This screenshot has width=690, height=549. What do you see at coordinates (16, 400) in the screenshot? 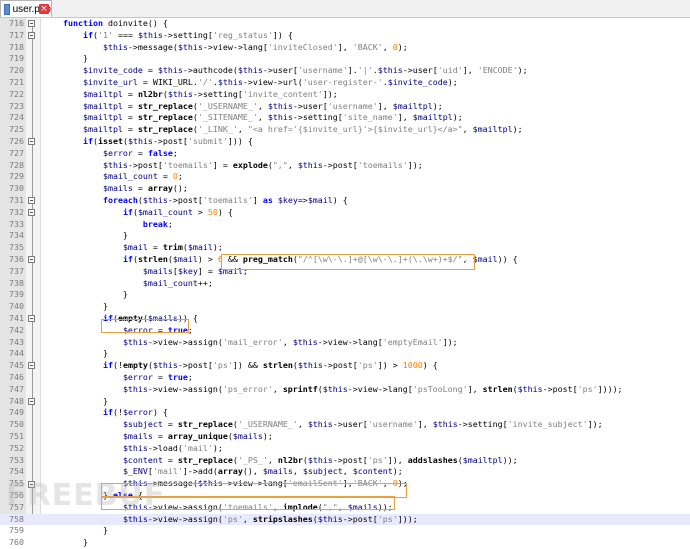
I see `line-number: 748` at bounding box center [16, 400].